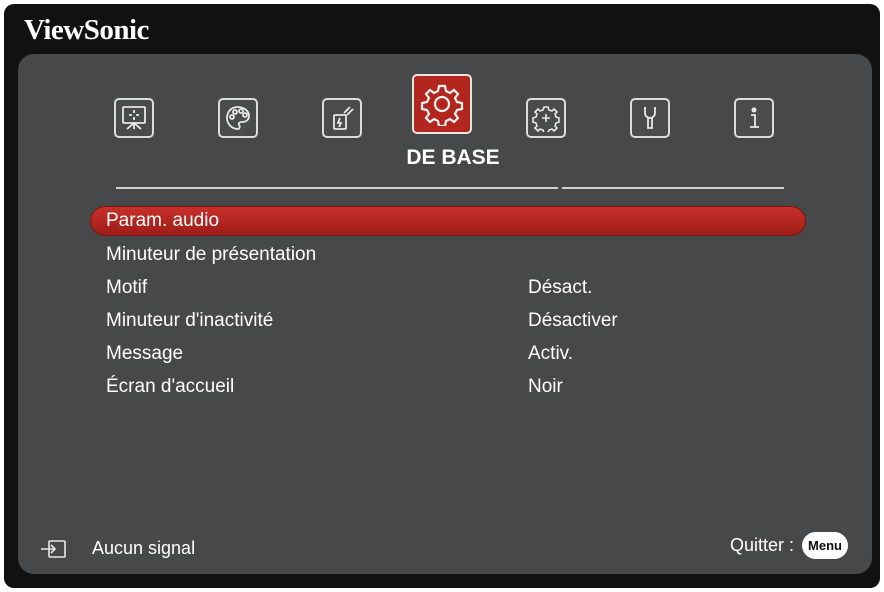  I want to click on active-tab-label: DE BASE, so click(453, 157).